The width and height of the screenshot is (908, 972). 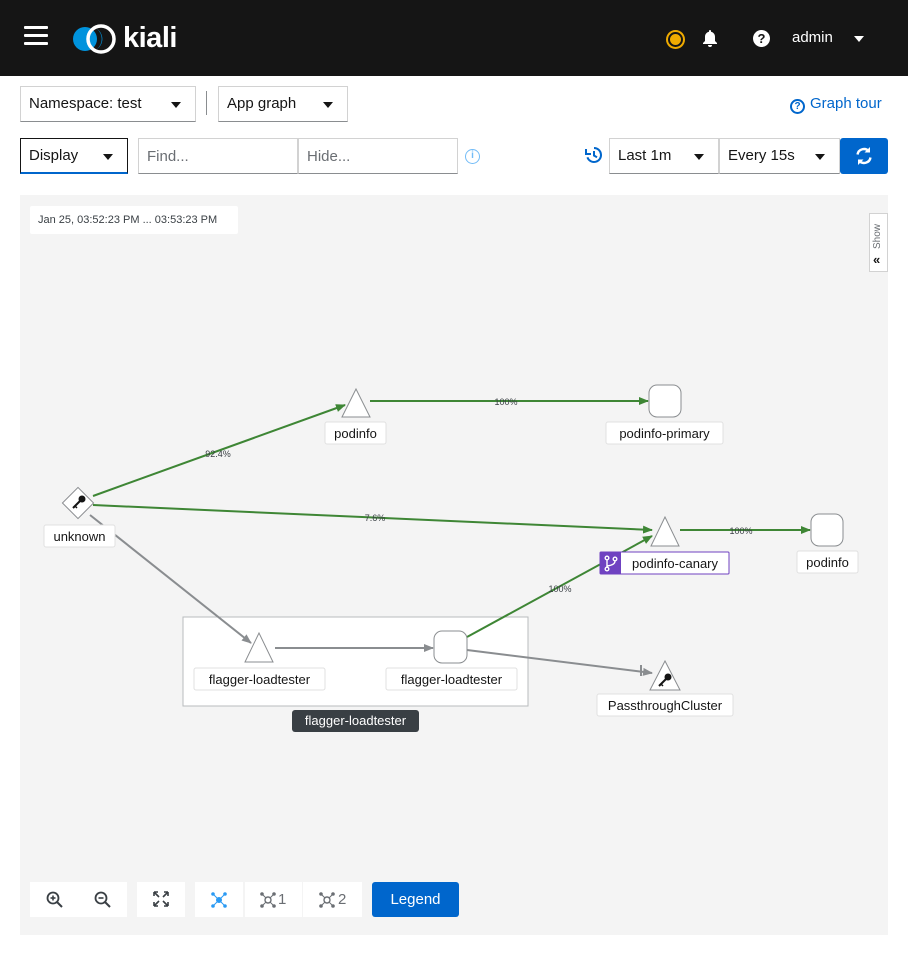 What do you see at coordinates (665, 531) in the screenshot?
I see `node-podinfo-canary` at bounding box center [665, 531].